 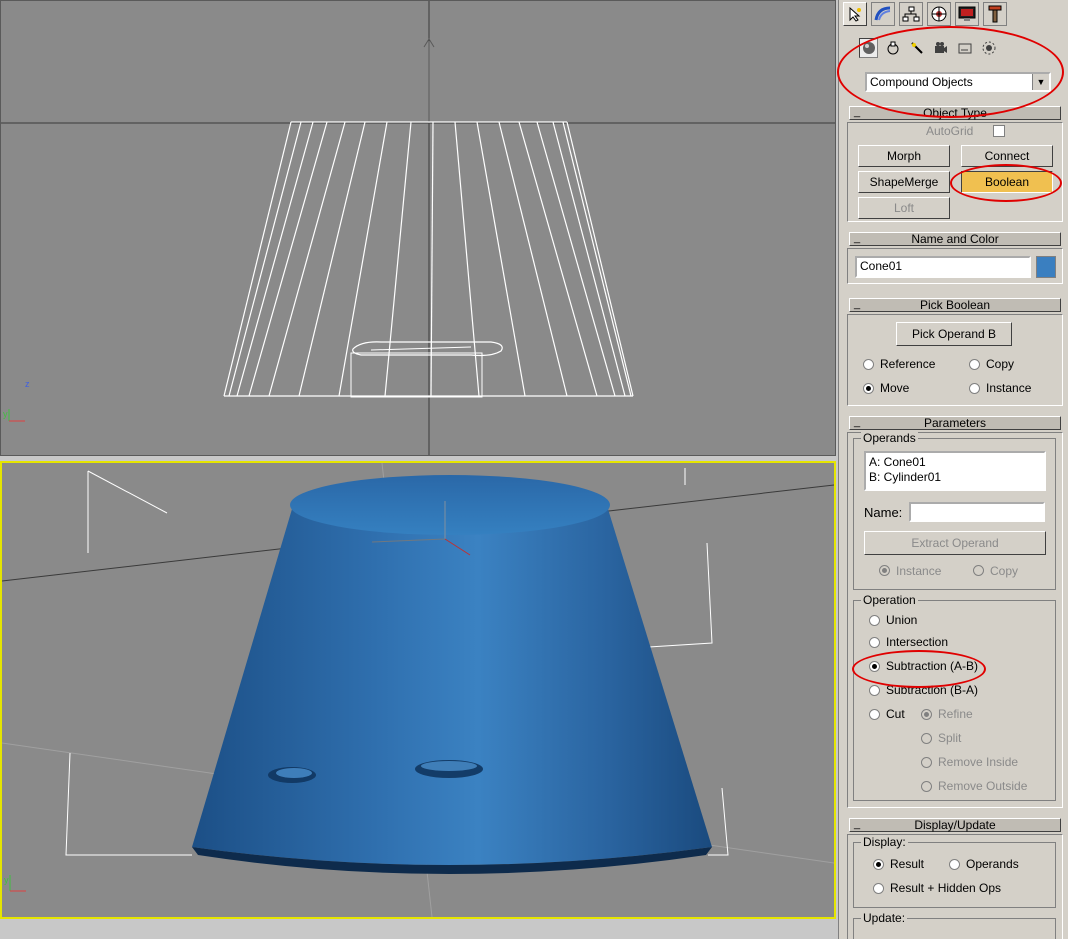 I want to click on subtraction-ba-radio, so click(x=874, y=690).